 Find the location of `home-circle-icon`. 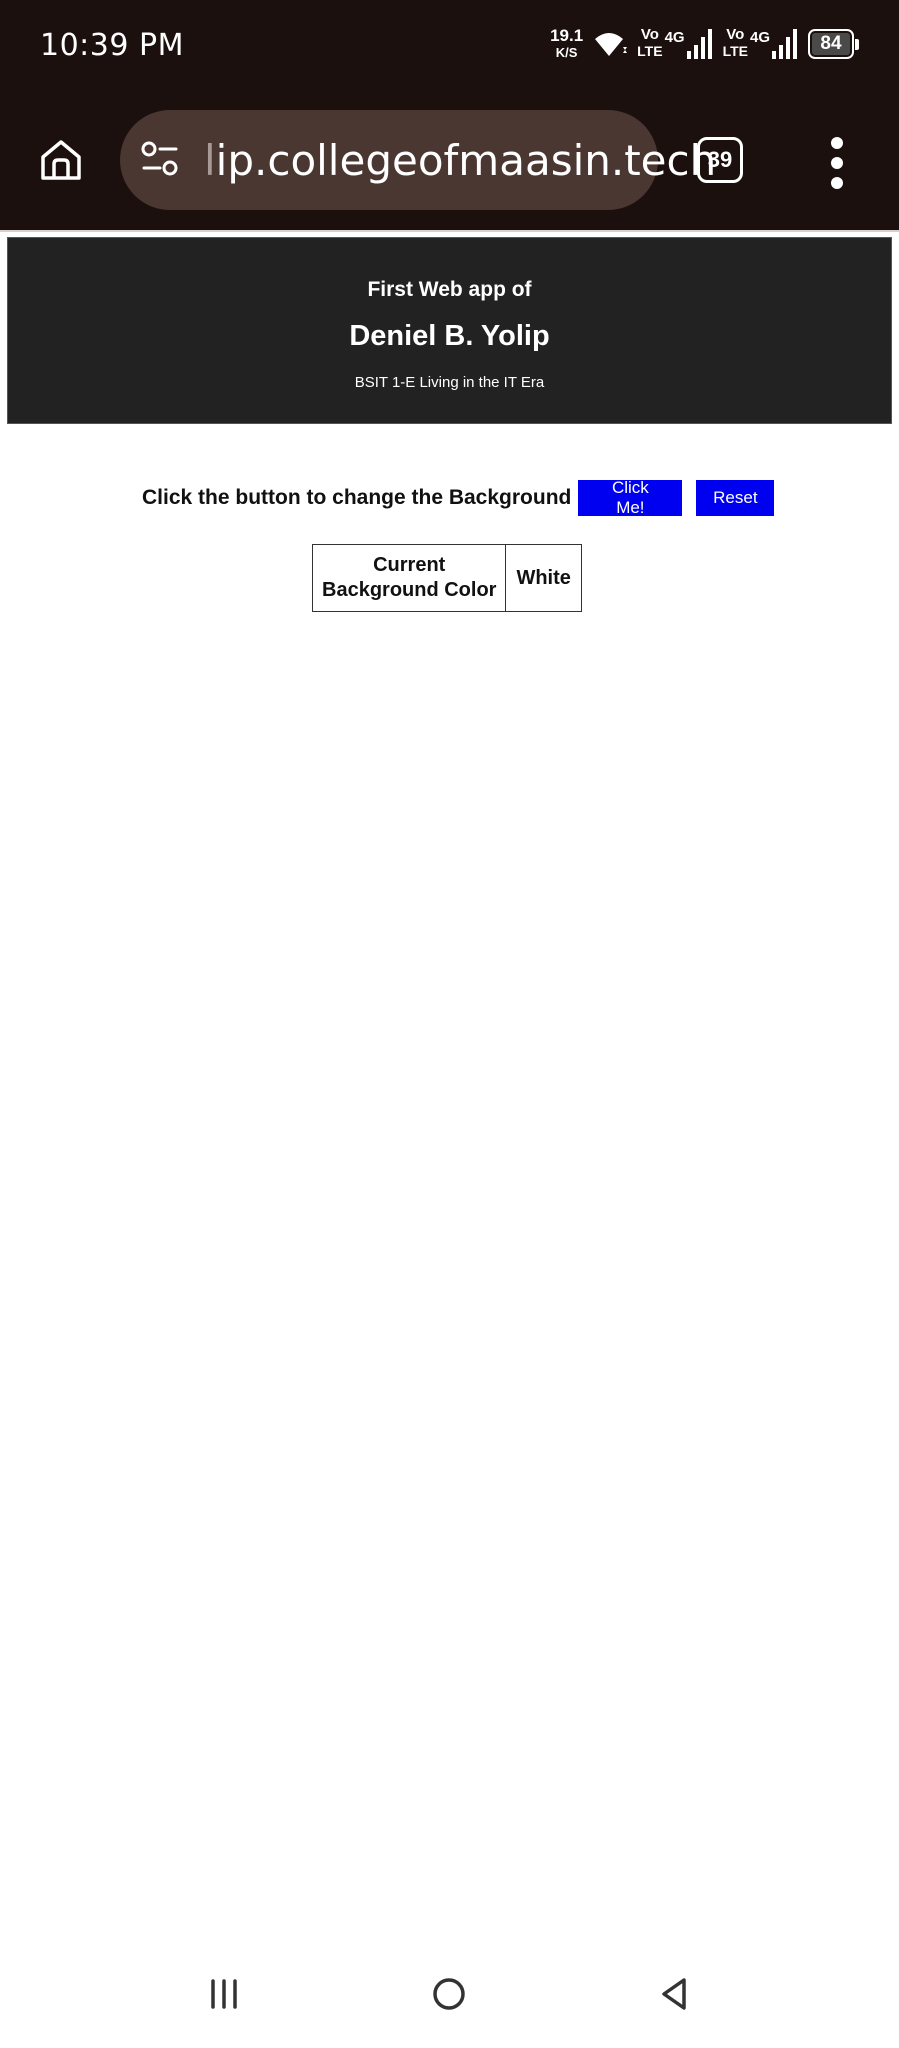

home-circle-icon is located at coordinates (449, 1994).